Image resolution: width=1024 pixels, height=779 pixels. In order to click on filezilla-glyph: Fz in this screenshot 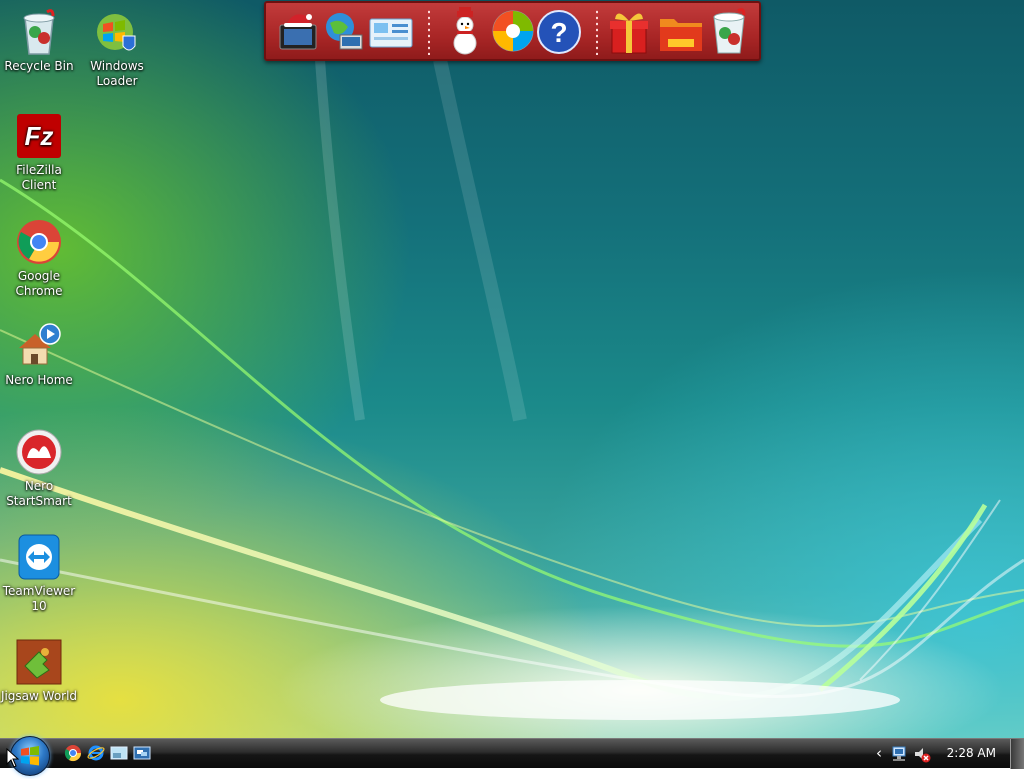, I will do `click(39, 136)`.